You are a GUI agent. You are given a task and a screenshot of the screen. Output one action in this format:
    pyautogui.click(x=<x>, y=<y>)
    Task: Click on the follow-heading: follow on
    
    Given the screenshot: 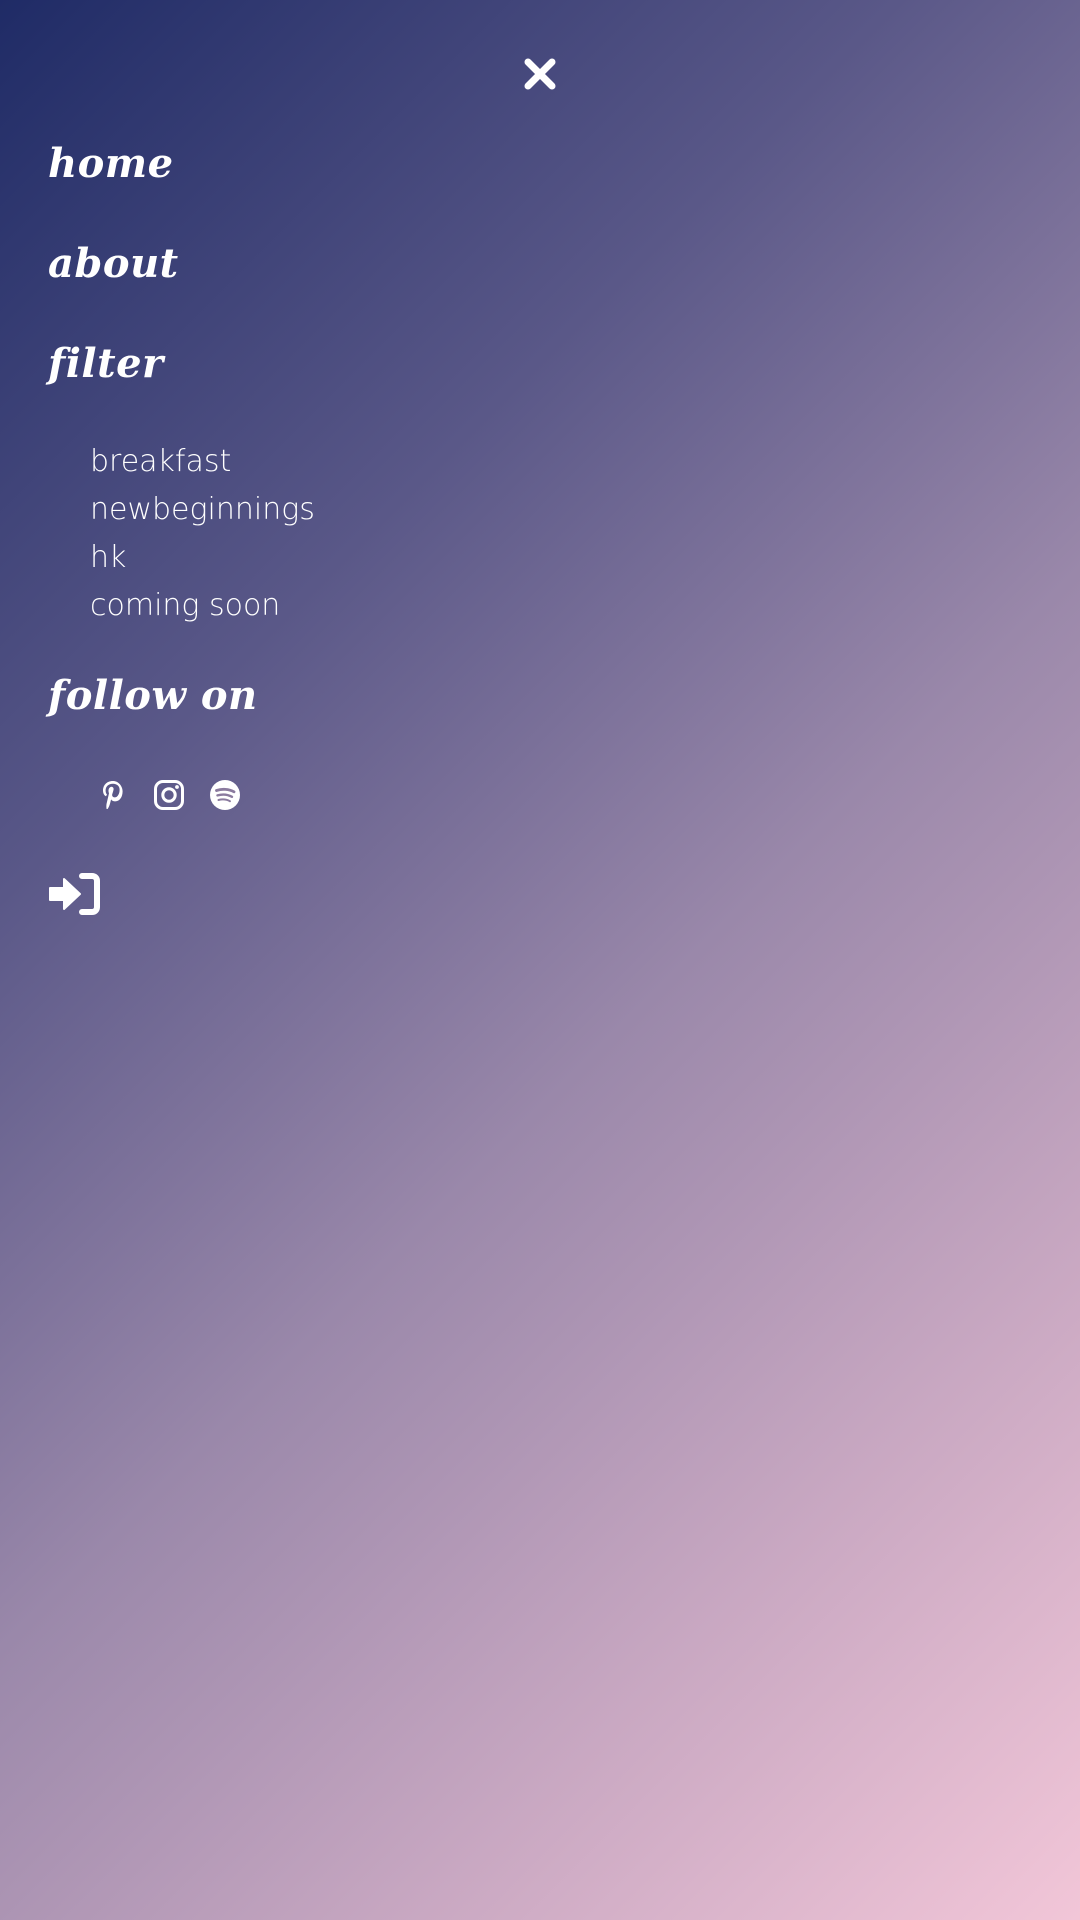 What is the action you would take?
    pyautogui.click(x=153, y=695)
    